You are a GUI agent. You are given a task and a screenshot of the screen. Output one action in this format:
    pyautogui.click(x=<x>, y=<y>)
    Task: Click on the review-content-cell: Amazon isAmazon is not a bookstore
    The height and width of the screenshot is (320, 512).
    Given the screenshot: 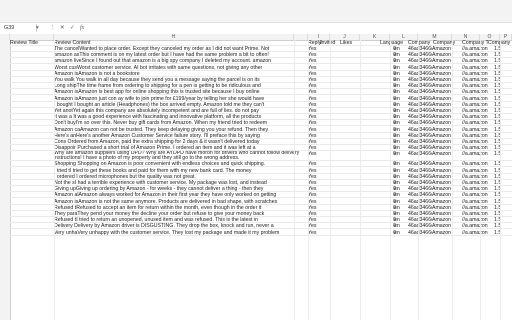 What is the action you would take?
    pyautogui.click(x=179, y=73)
    